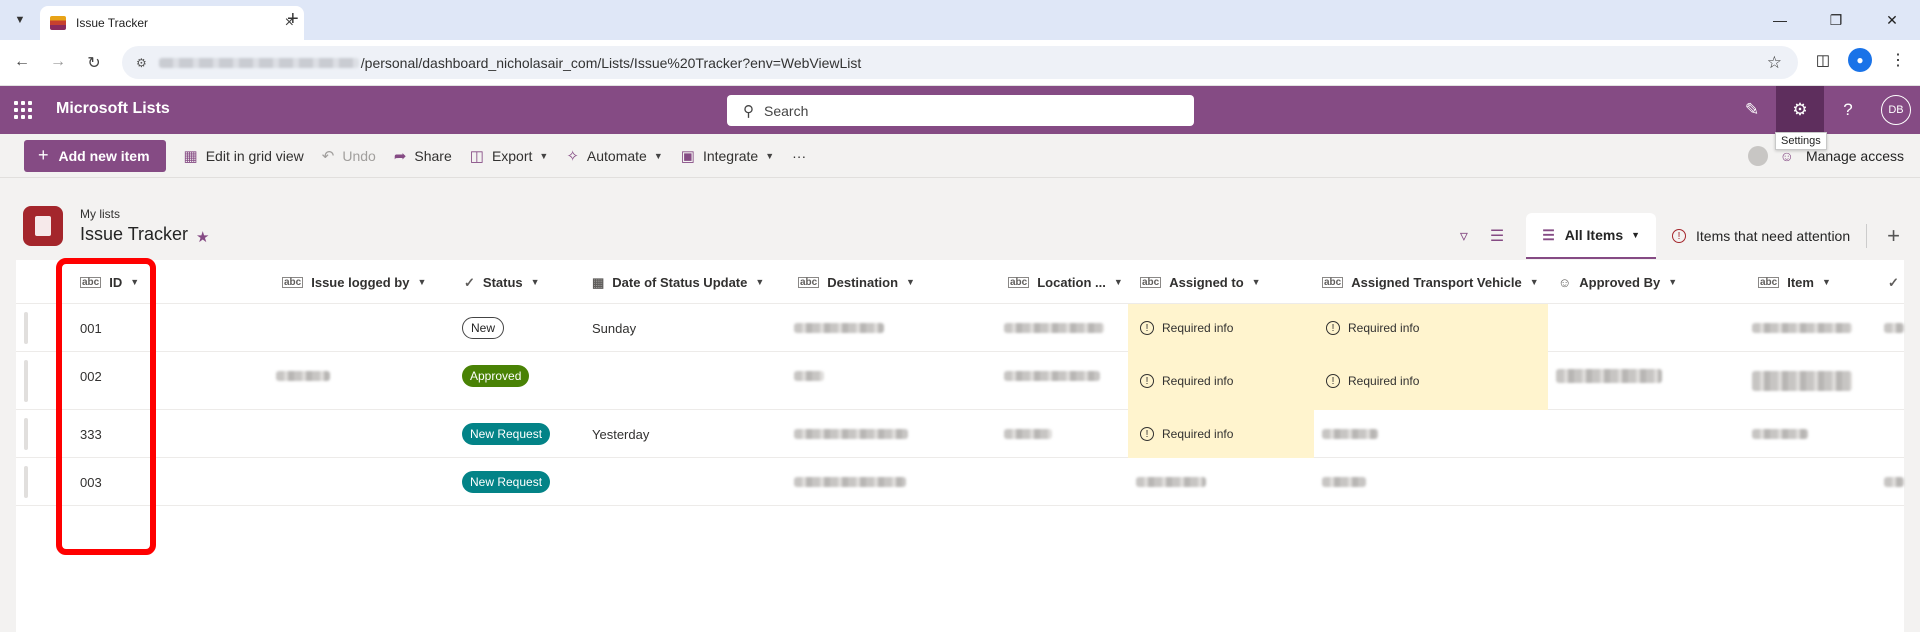 Image resolution: width=1920 pixels, height=632 pixels. What do you see at coordinates (1774, 63) in the screenshot?
I see `bookmark-star-icon: ☆` at bounding box center [1774, 63].